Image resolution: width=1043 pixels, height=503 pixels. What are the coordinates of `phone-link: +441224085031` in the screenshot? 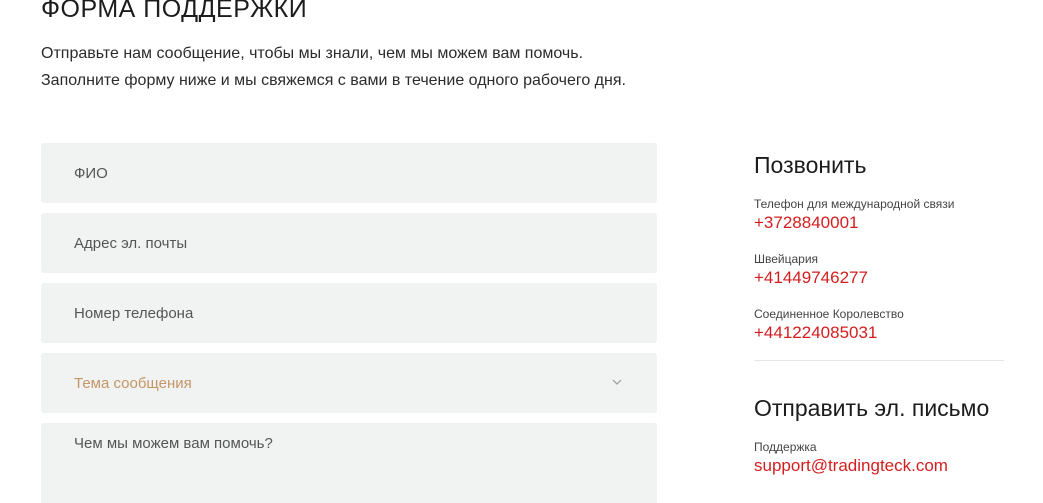 It's located at (879, 333).